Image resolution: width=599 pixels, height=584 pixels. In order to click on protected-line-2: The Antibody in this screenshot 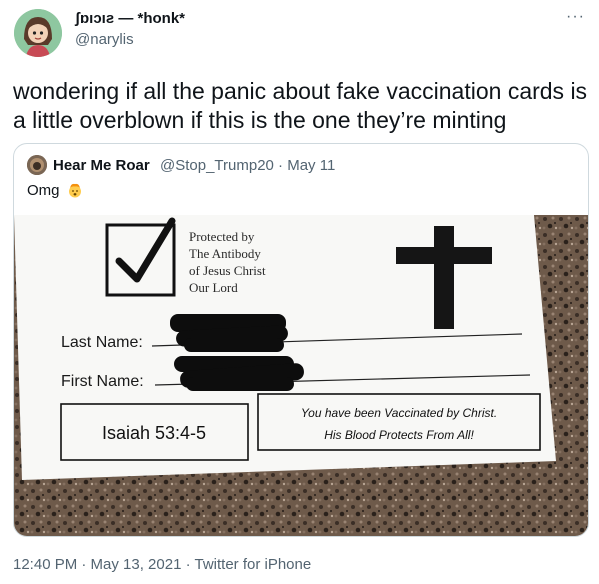, I will do `click(225, 253)`.